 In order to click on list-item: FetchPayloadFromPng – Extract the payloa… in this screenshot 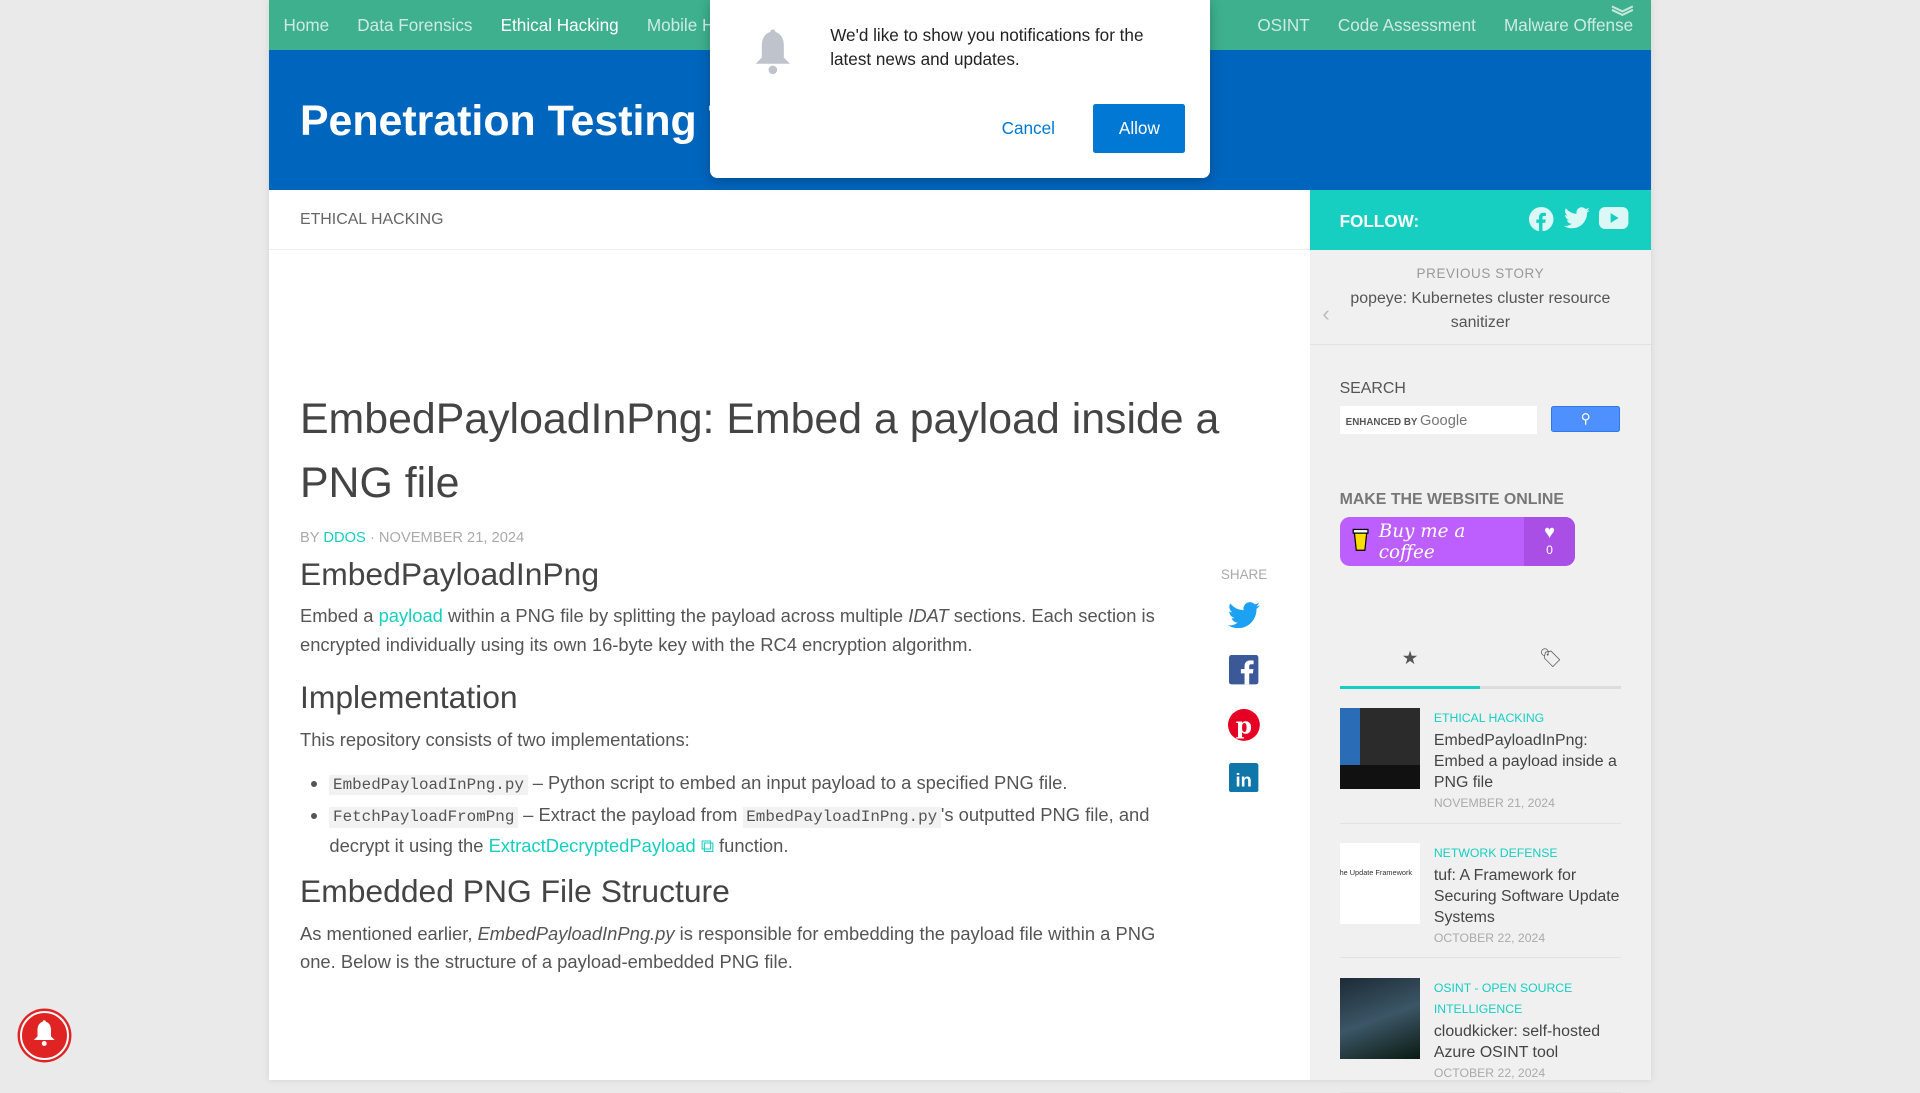, I will do `click(755, 830)`.